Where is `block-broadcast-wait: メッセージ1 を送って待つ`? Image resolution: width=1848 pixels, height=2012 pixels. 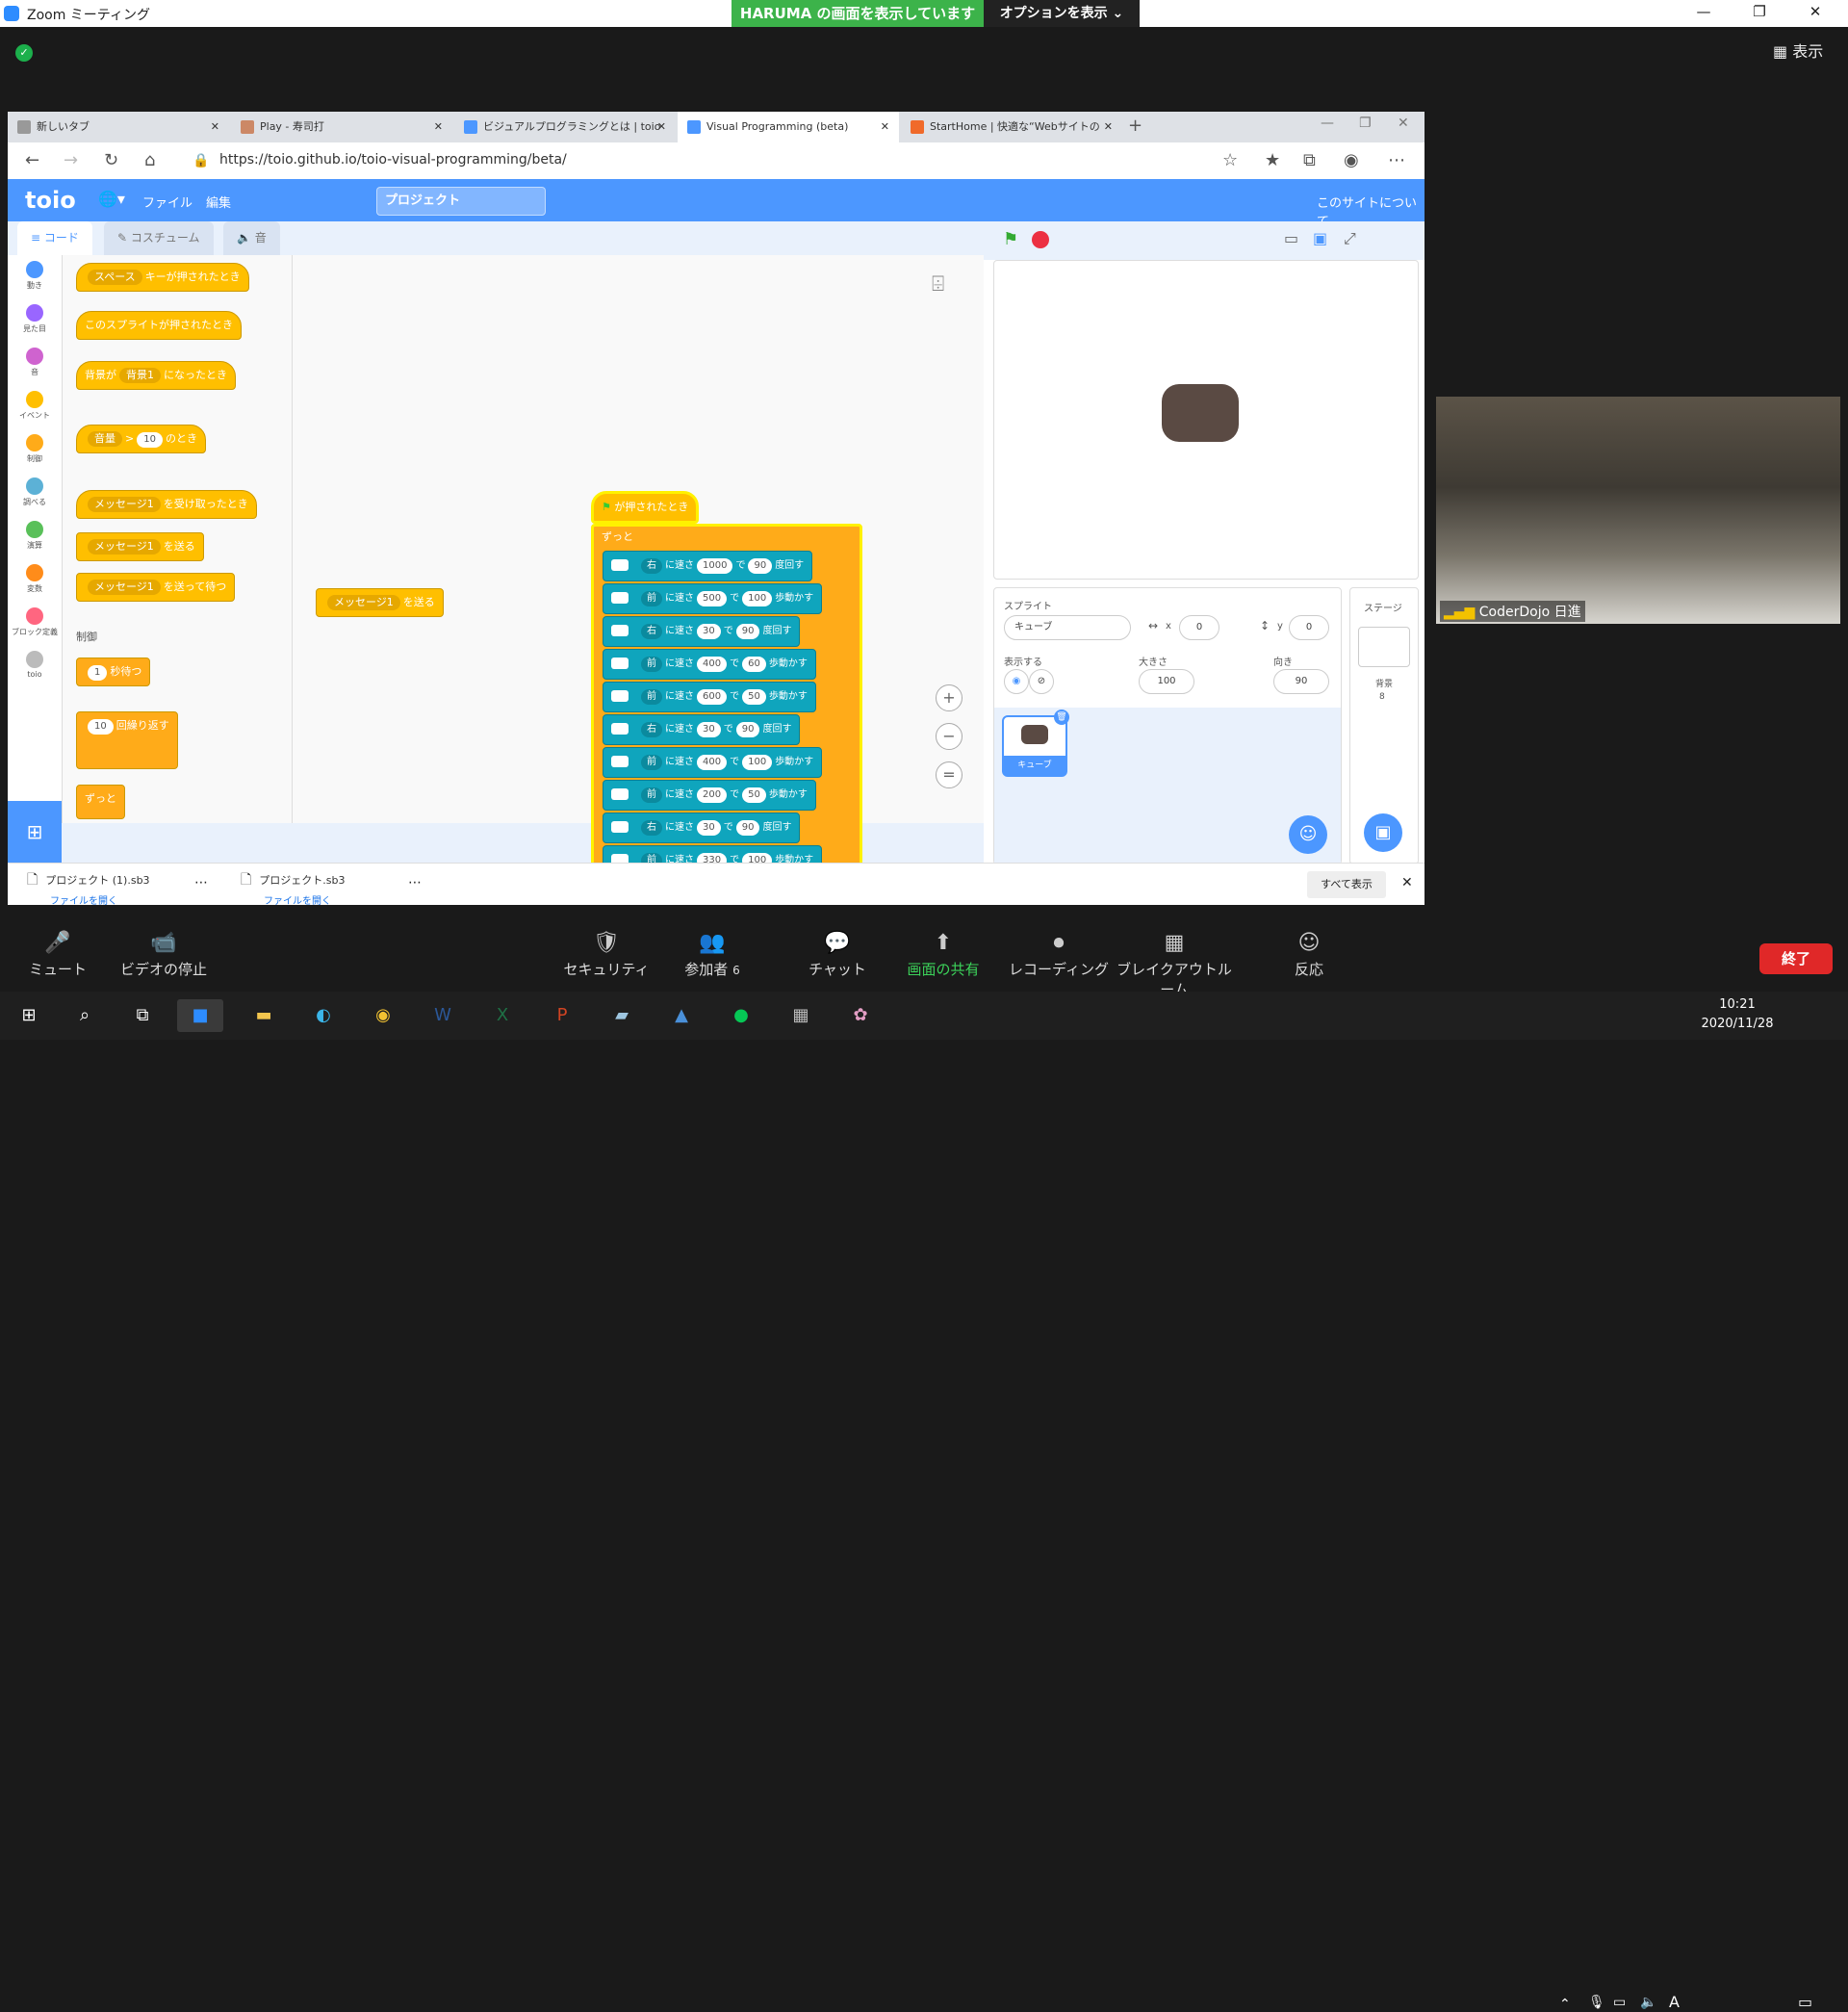 block-broadcast-wait: メッセージ1 を送って待つ is located at coordinates (156, 587).